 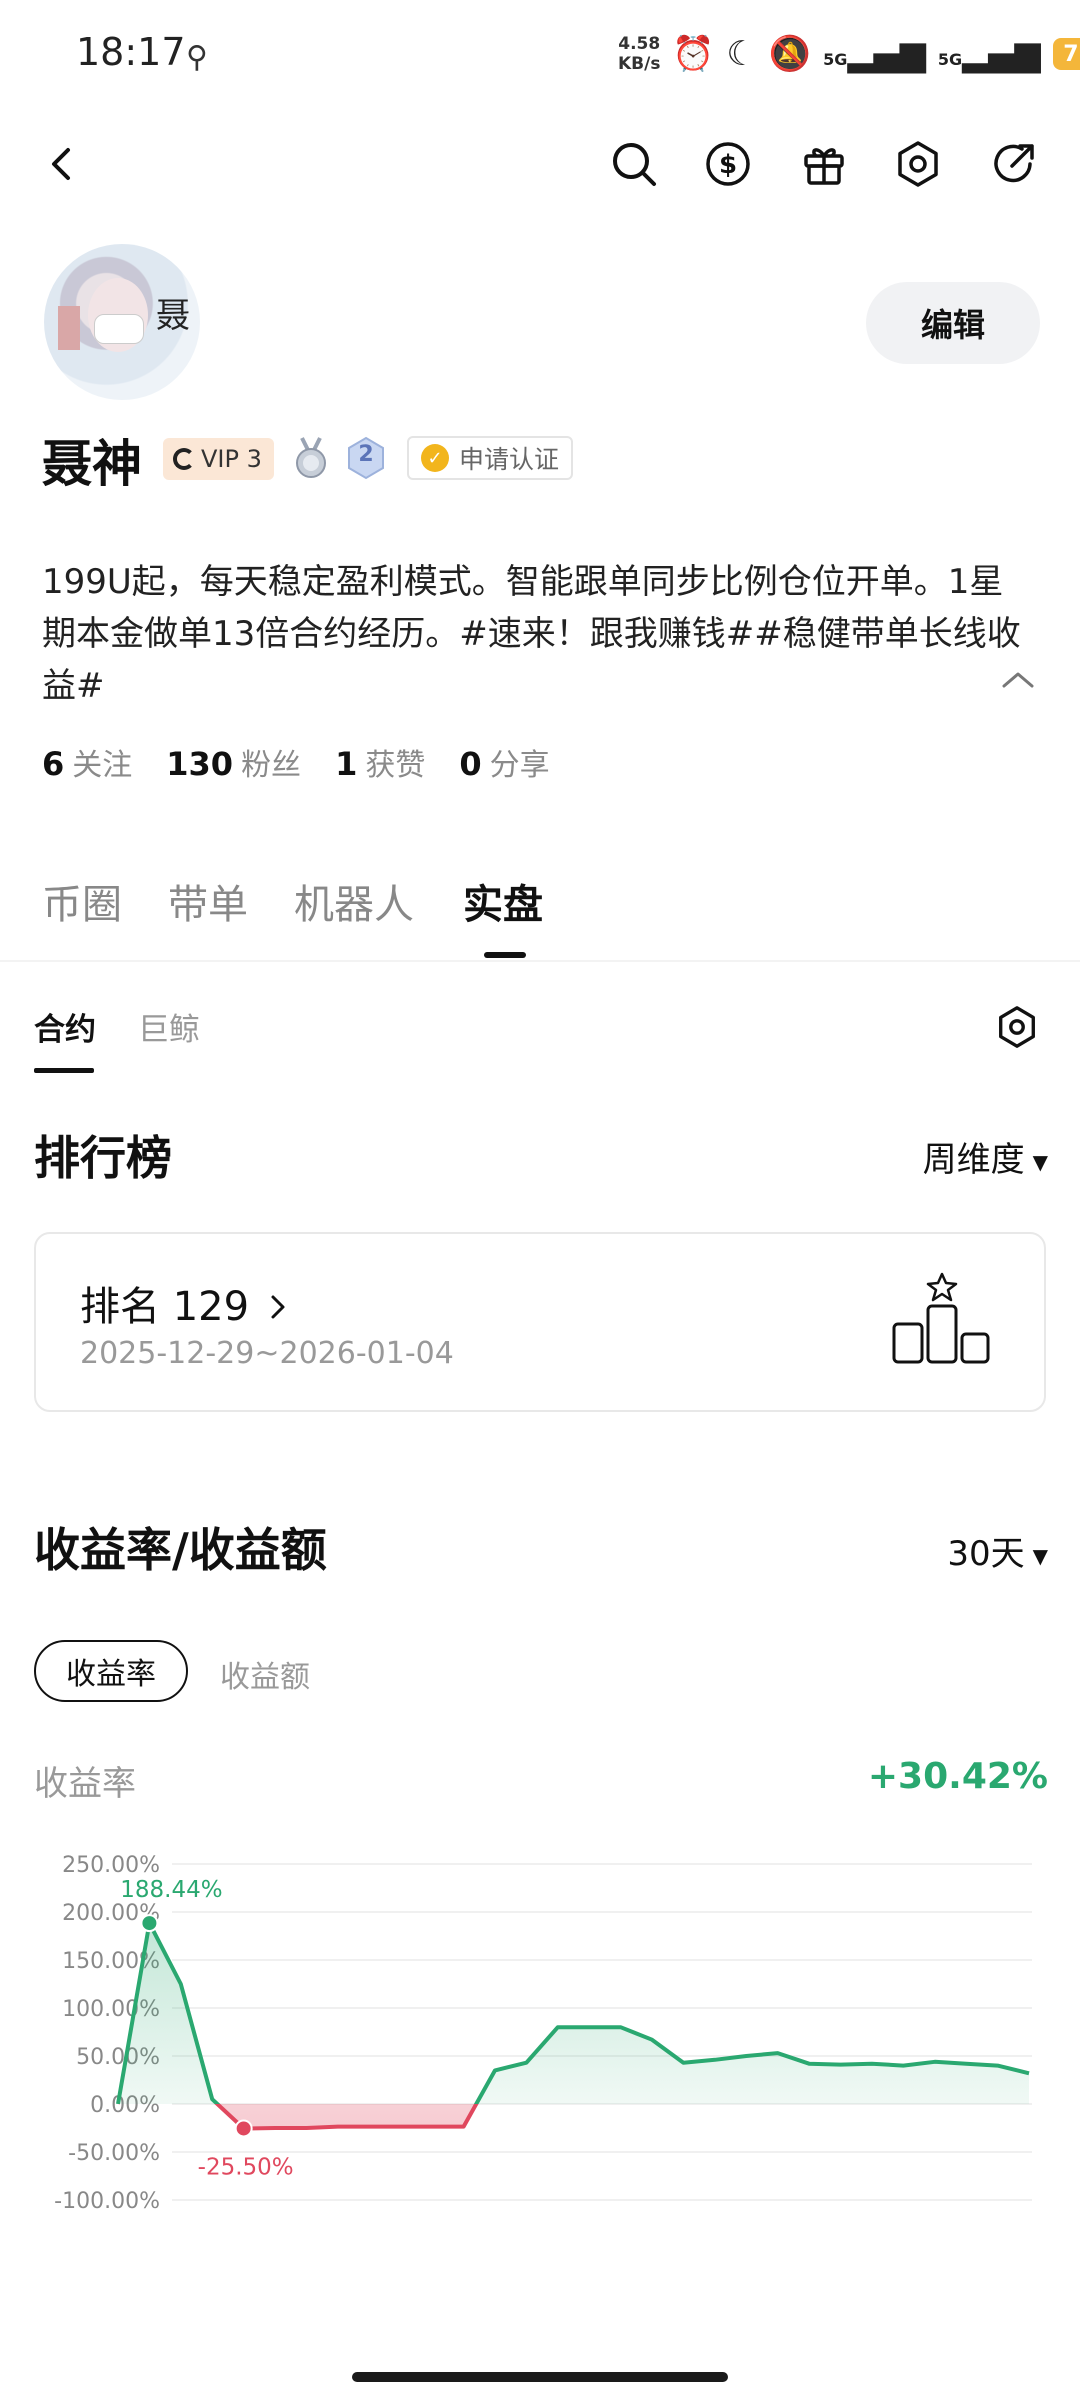 I want to click on signal-icon: 5G▂▄▆, so click(x=874, y=54).